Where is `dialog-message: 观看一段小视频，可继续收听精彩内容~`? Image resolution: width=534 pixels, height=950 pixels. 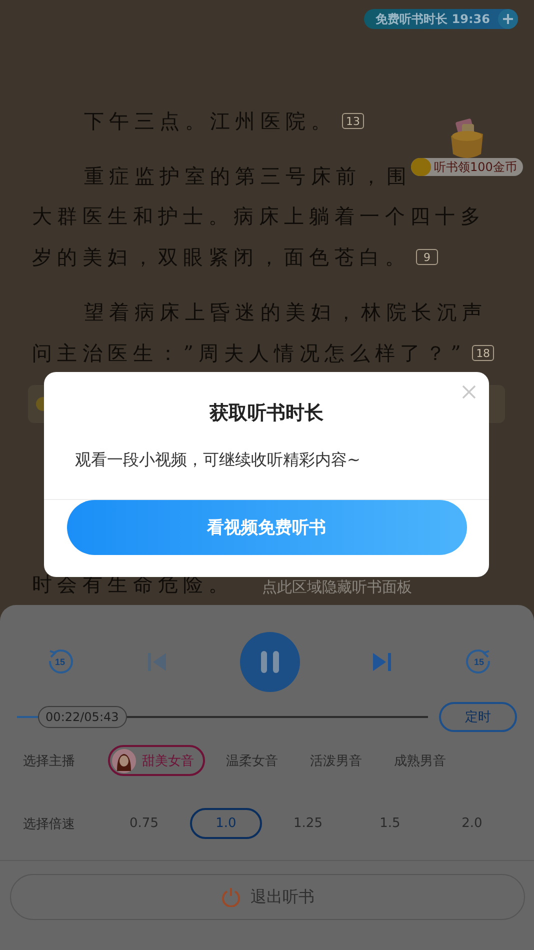
dialog-message: 观看一段小视频，可继续收听精彩内容~ is located at coordinates (217, 460).